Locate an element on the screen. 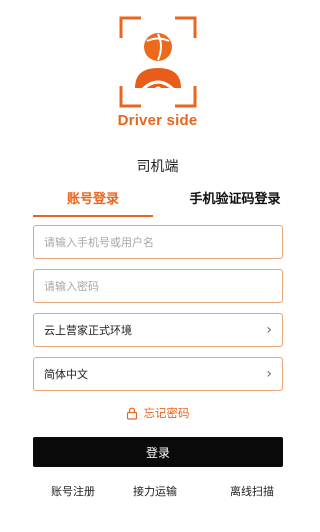 The width and height of the screenshot is (320, 532). tab-account-login: 账号登录 is located at coordinates (93, 197).